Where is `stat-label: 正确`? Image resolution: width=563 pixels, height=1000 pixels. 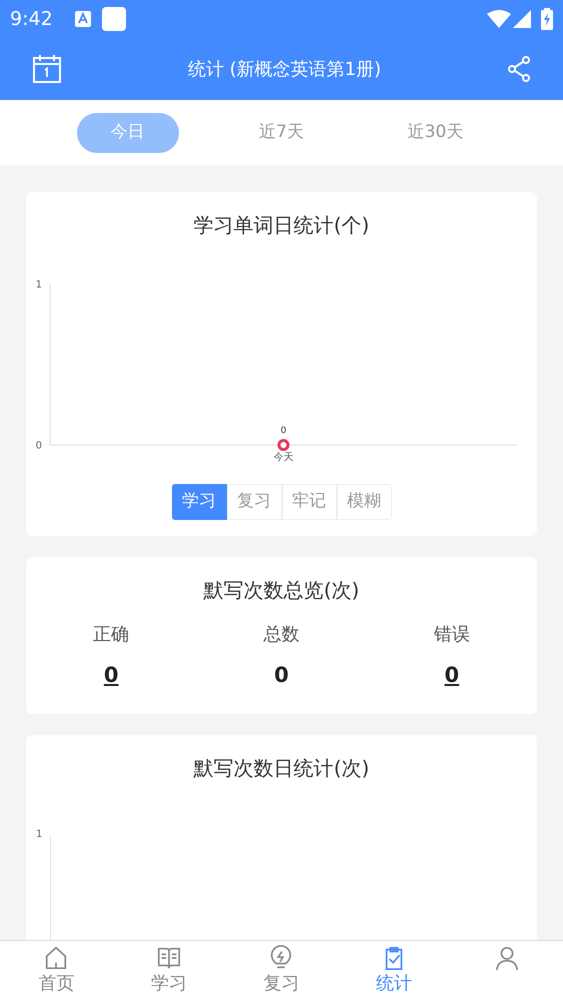 stat-label: 正确 is located at coordinates (111, 635).